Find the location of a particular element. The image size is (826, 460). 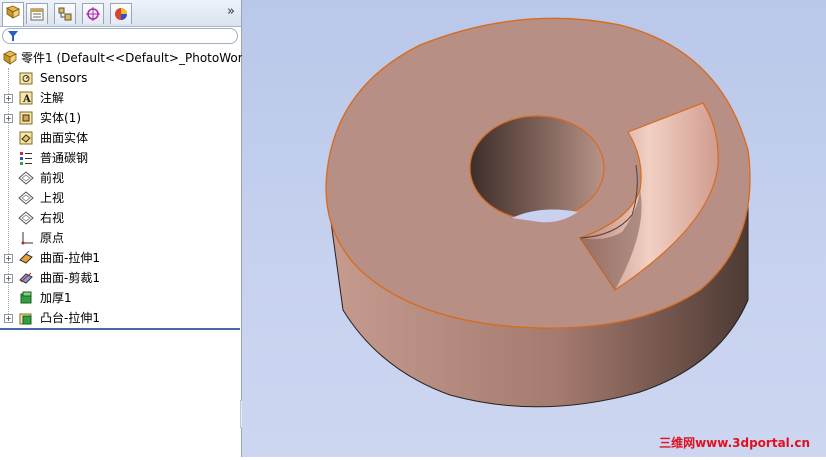

sensor-icon is located at coordinates (26, 78).